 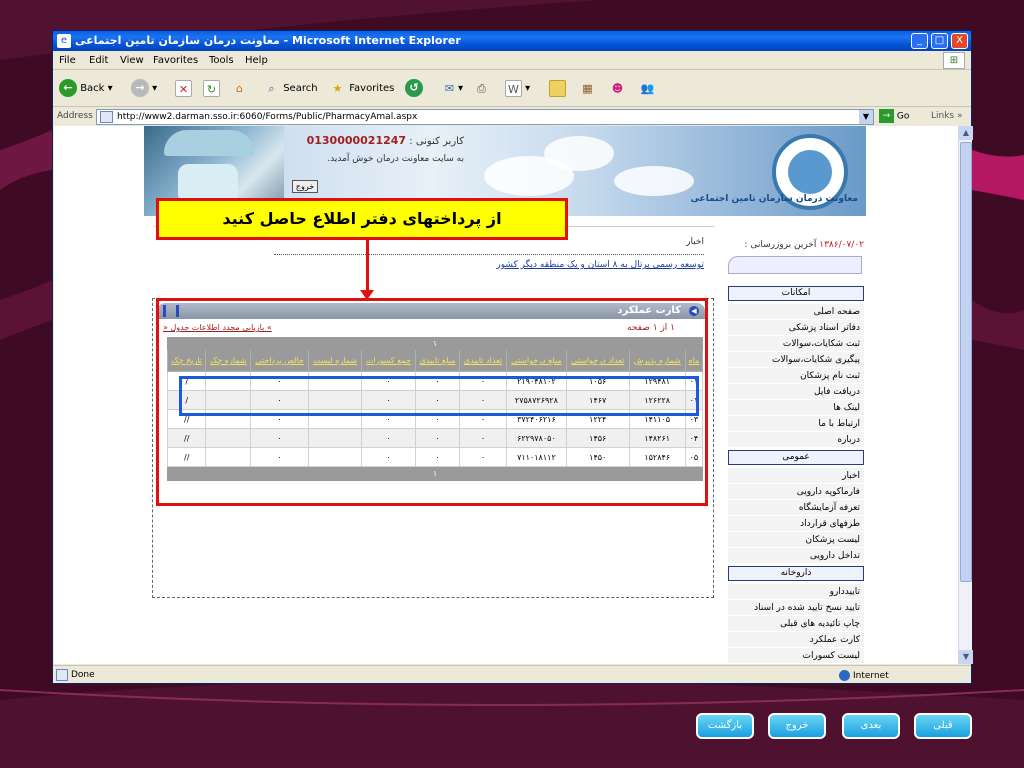 What do you see at coordinates (489, 254) in the screenshot?
I see `dotted-divider` at bounding box center [489, 254].